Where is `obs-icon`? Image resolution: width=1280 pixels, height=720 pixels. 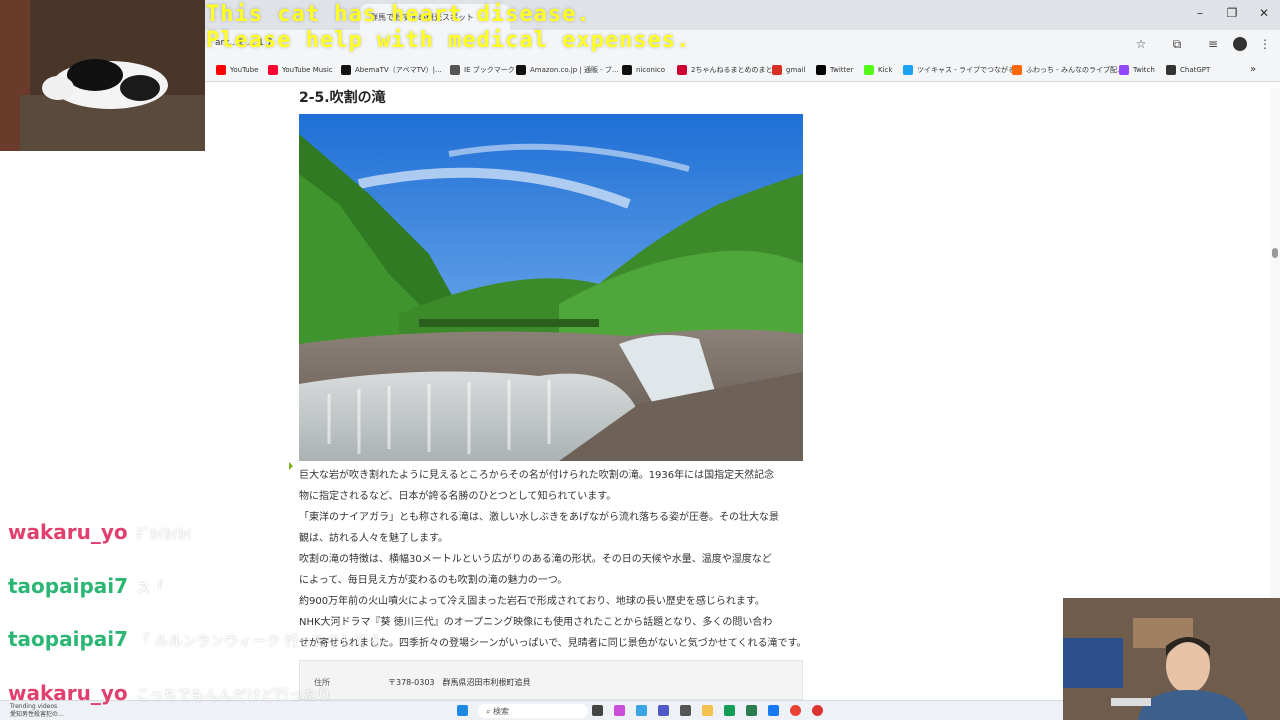 obs-icon is located at coordinates (817, 710).